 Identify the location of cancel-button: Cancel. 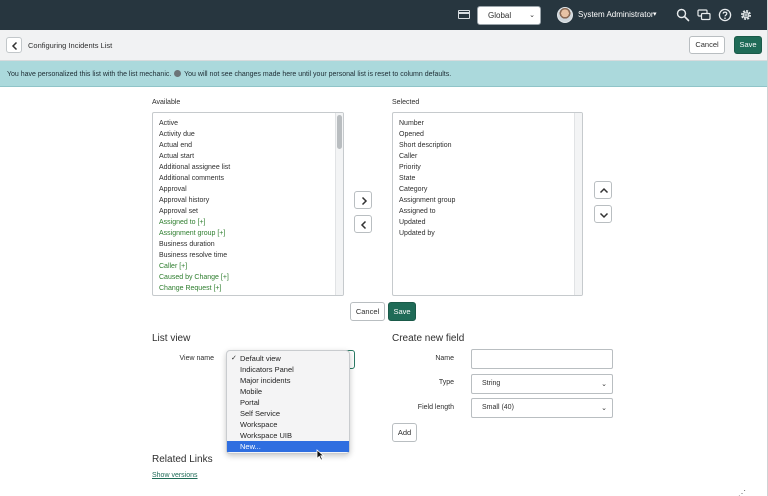
(367, 311).